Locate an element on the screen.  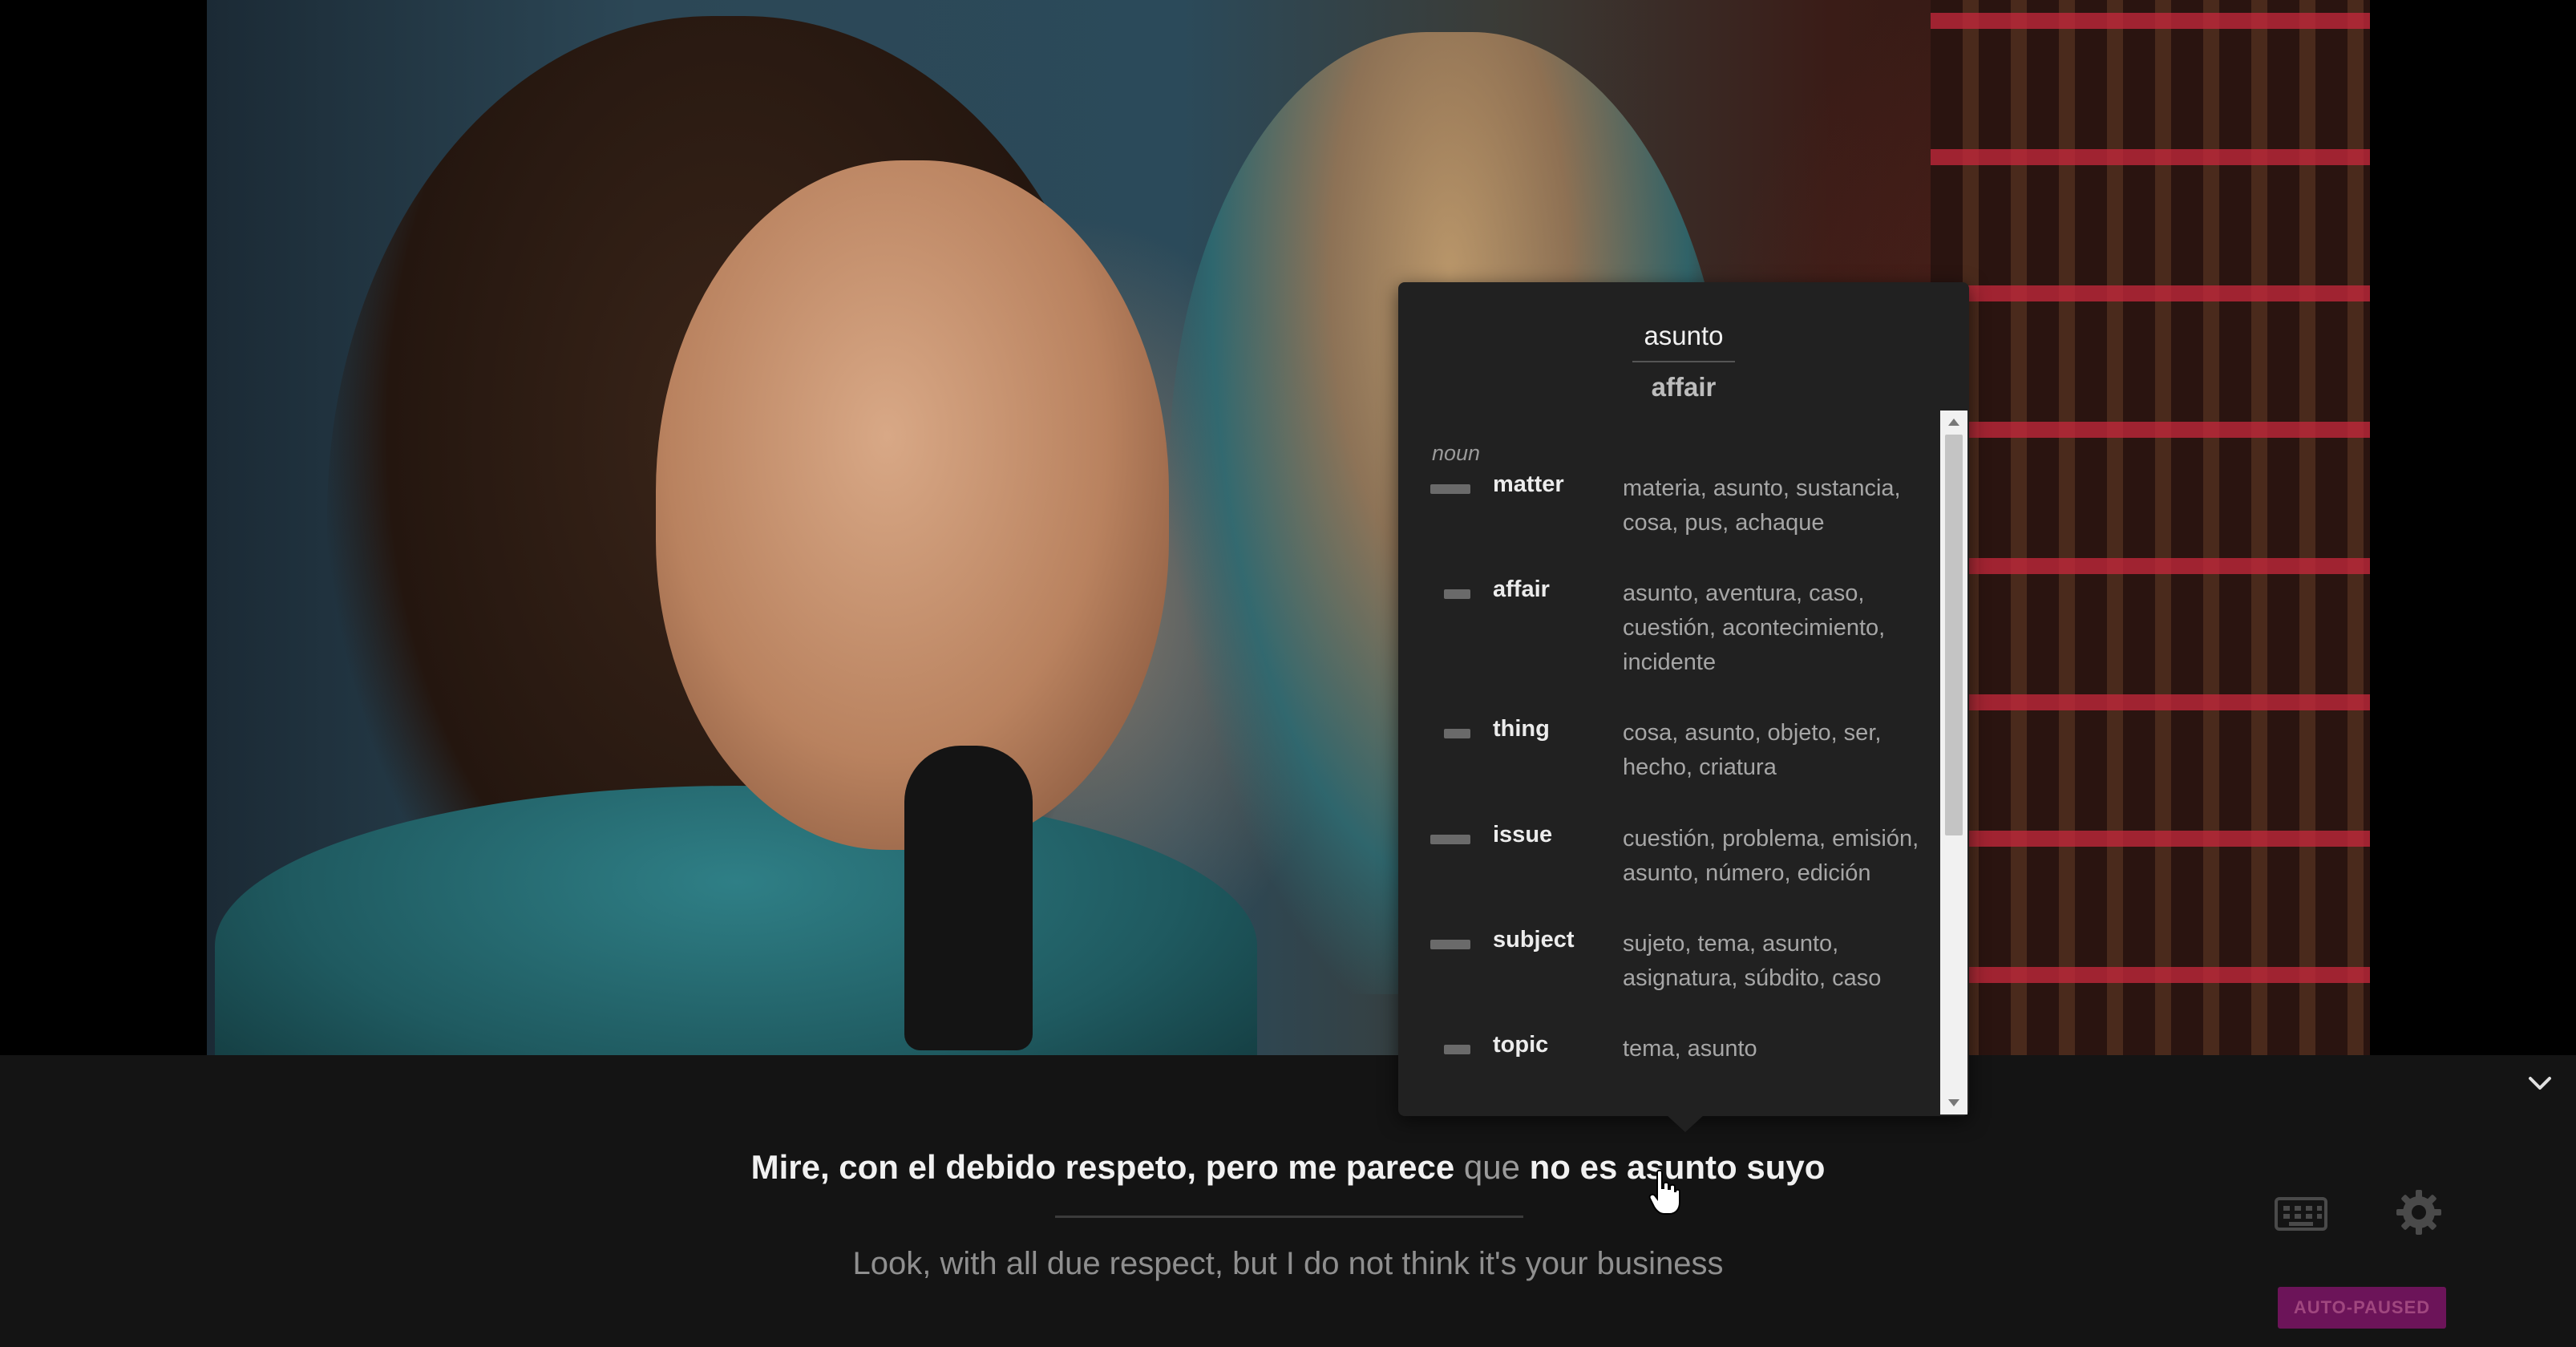
subtitle-word: Mire, is located at coordinates (790, 1167).